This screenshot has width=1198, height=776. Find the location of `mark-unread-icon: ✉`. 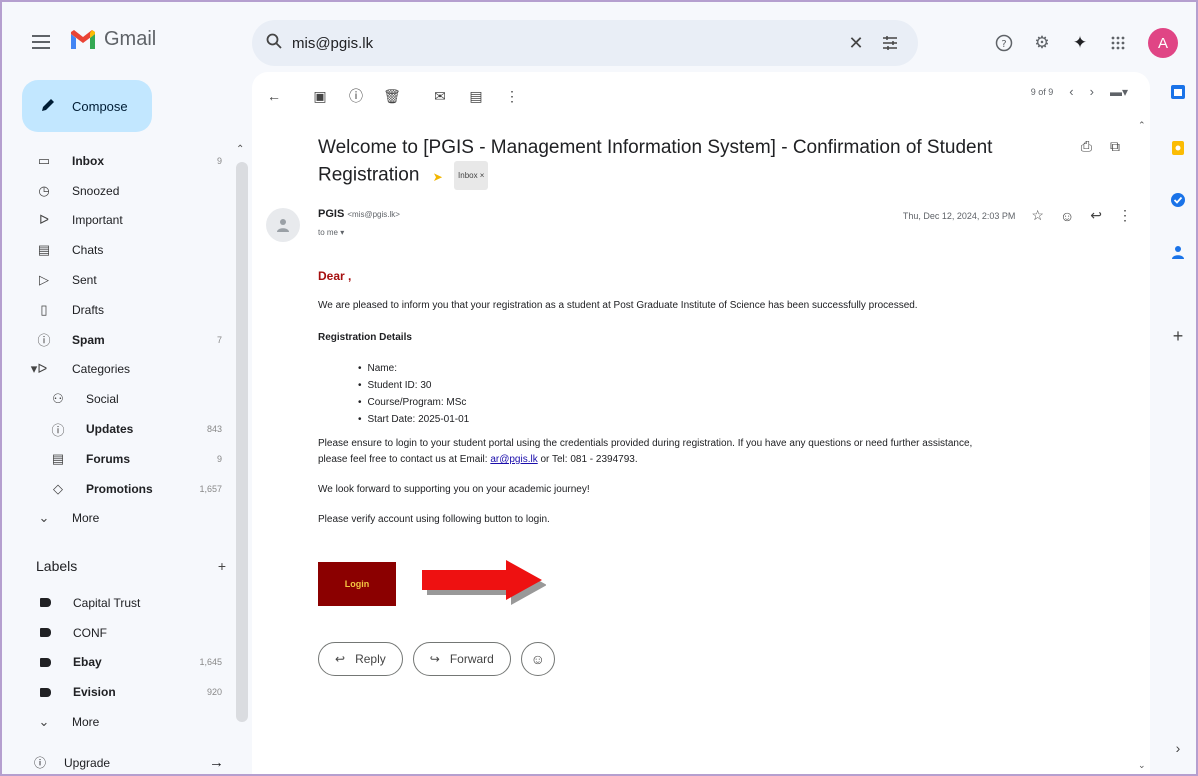

mark-unread-icon: ✉ is located at coordinates (440, 96).